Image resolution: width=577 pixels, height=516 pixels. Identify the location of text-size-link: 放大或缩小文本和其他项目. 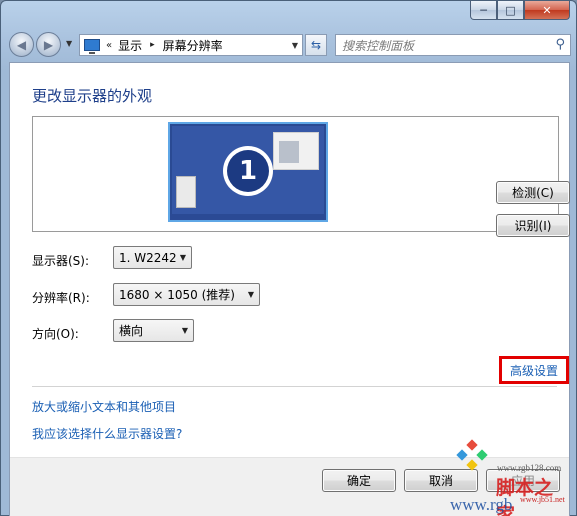
(104, 406).